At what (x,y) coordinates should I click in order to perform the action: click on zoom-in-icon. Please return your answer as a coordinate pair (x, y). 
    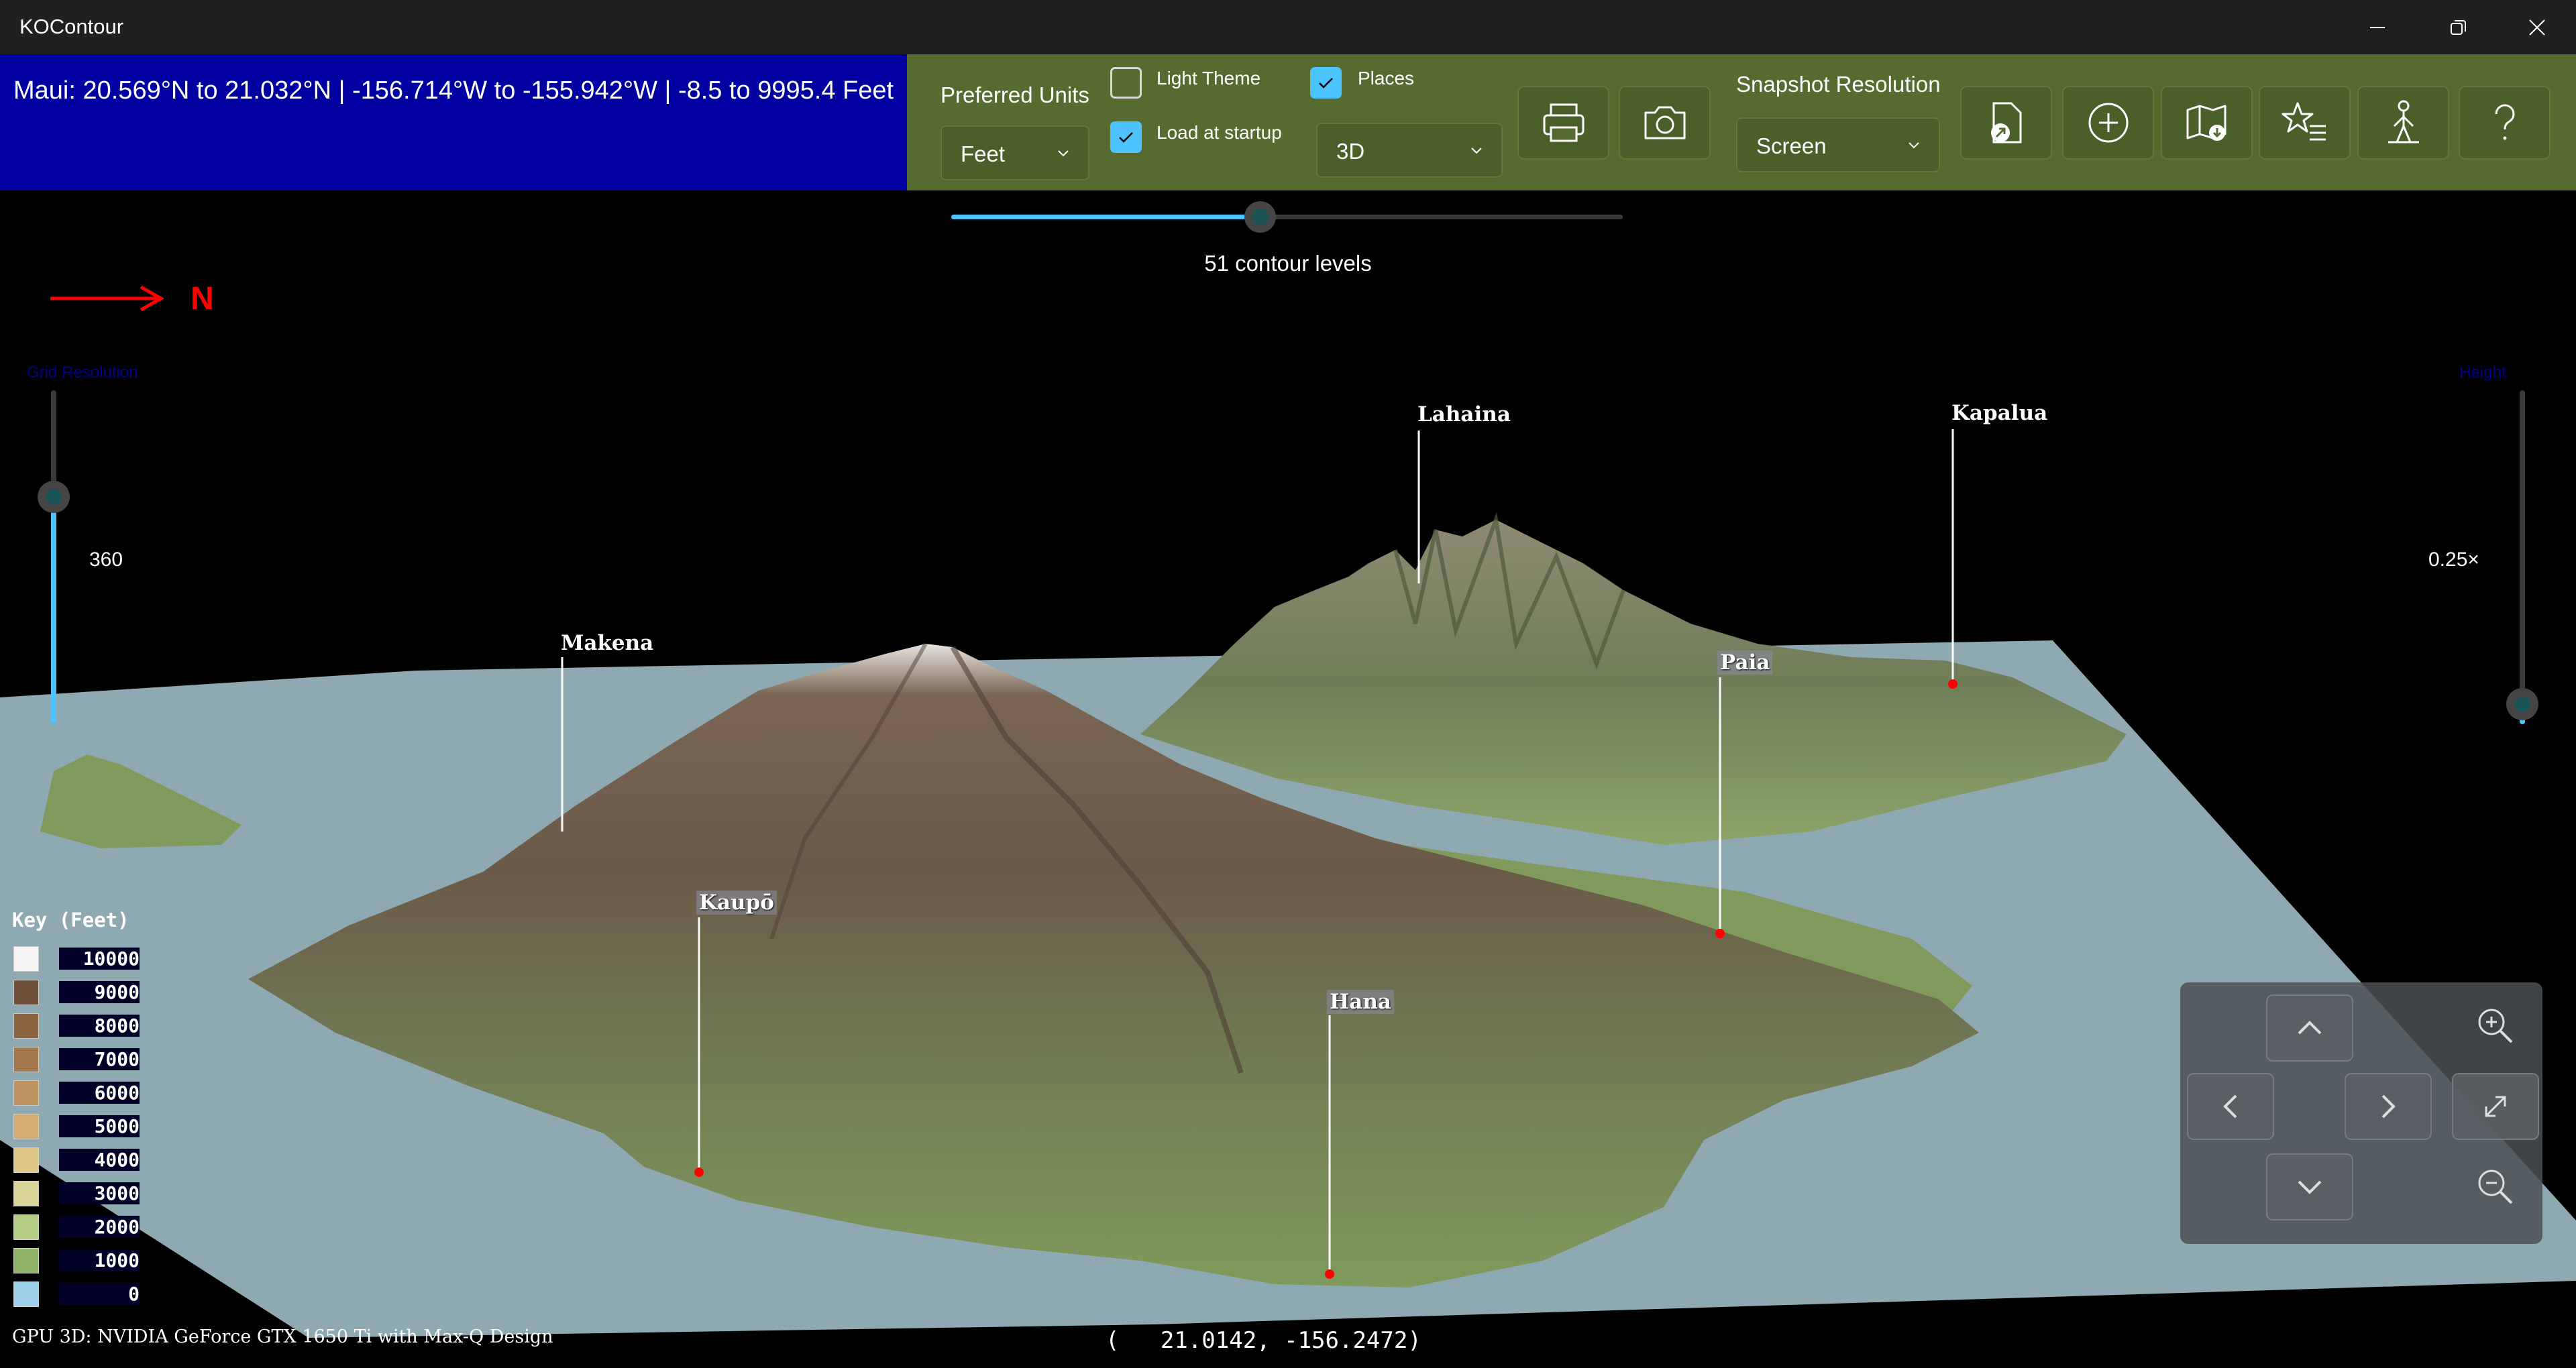
    Looking at the image, I should click on (2495, 1026).